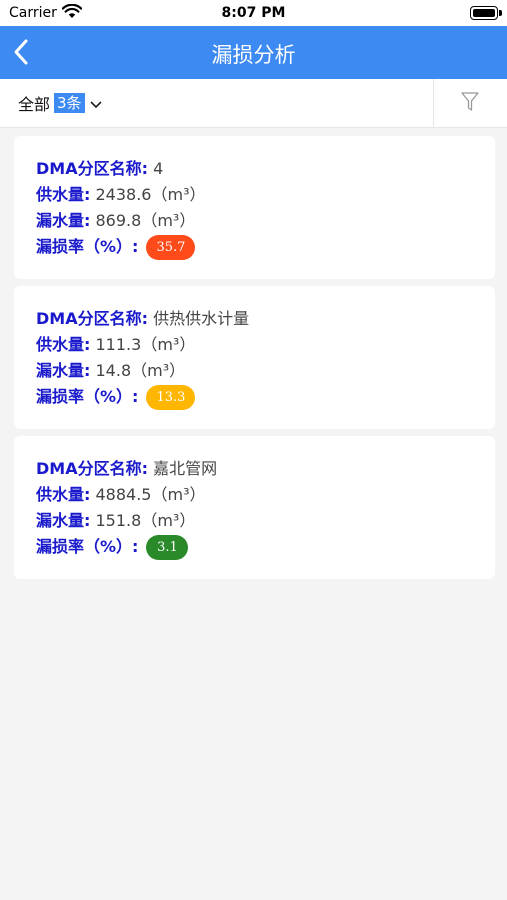 Image resolution: width=507 pixels, height=900 pixels. I want to click on rate-badge: 3.1, so click(167, 547).